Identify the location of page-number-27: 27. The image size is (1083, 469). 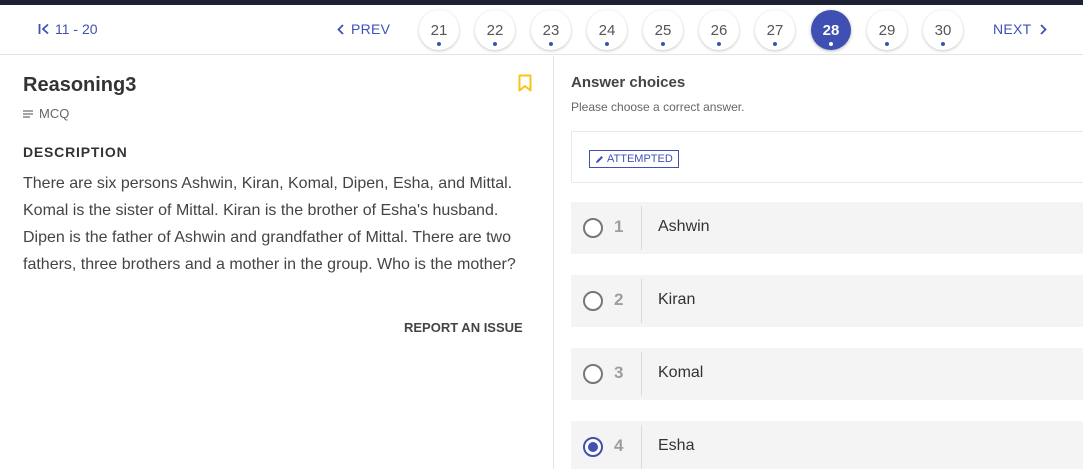
(775, 30).